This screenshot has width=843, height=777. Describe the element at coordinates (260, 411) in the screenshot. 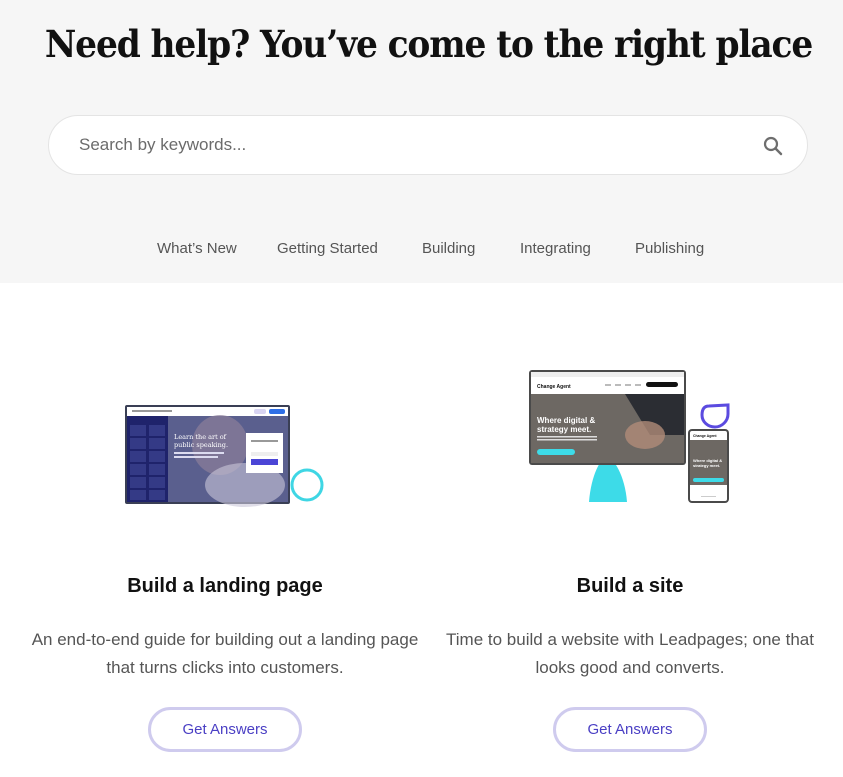

I see `toolbar-button` at that location.